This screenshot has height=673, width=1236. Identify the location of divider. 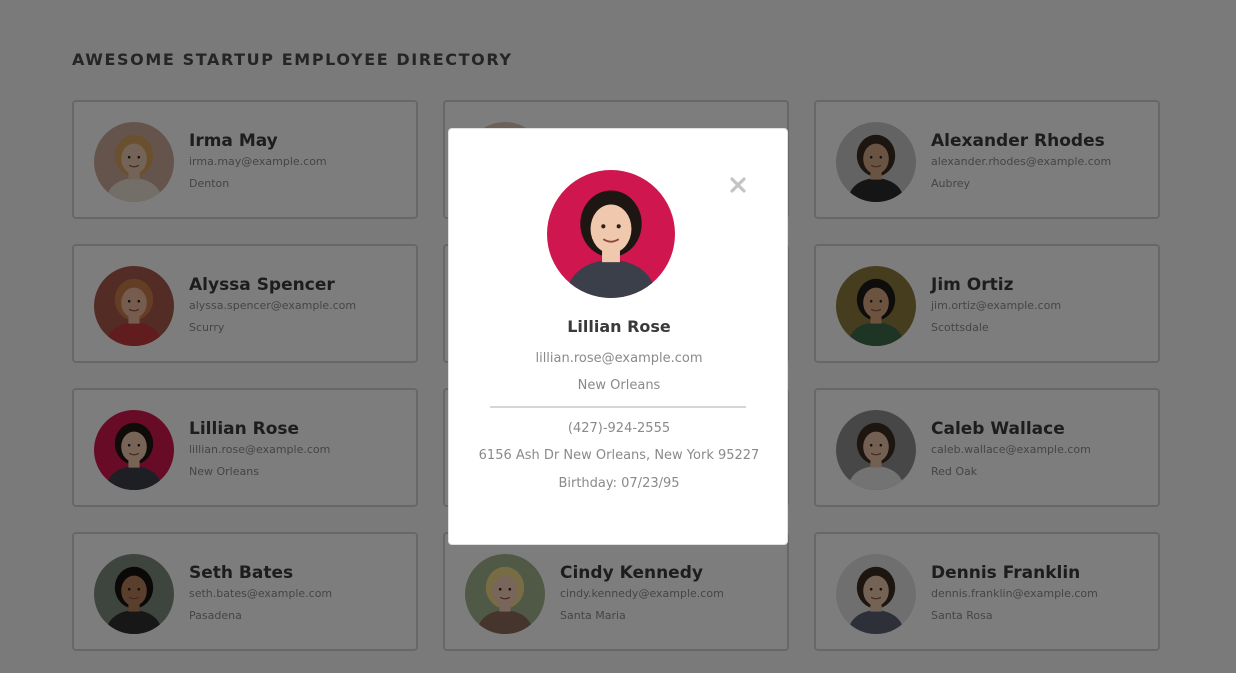
(618, 407).